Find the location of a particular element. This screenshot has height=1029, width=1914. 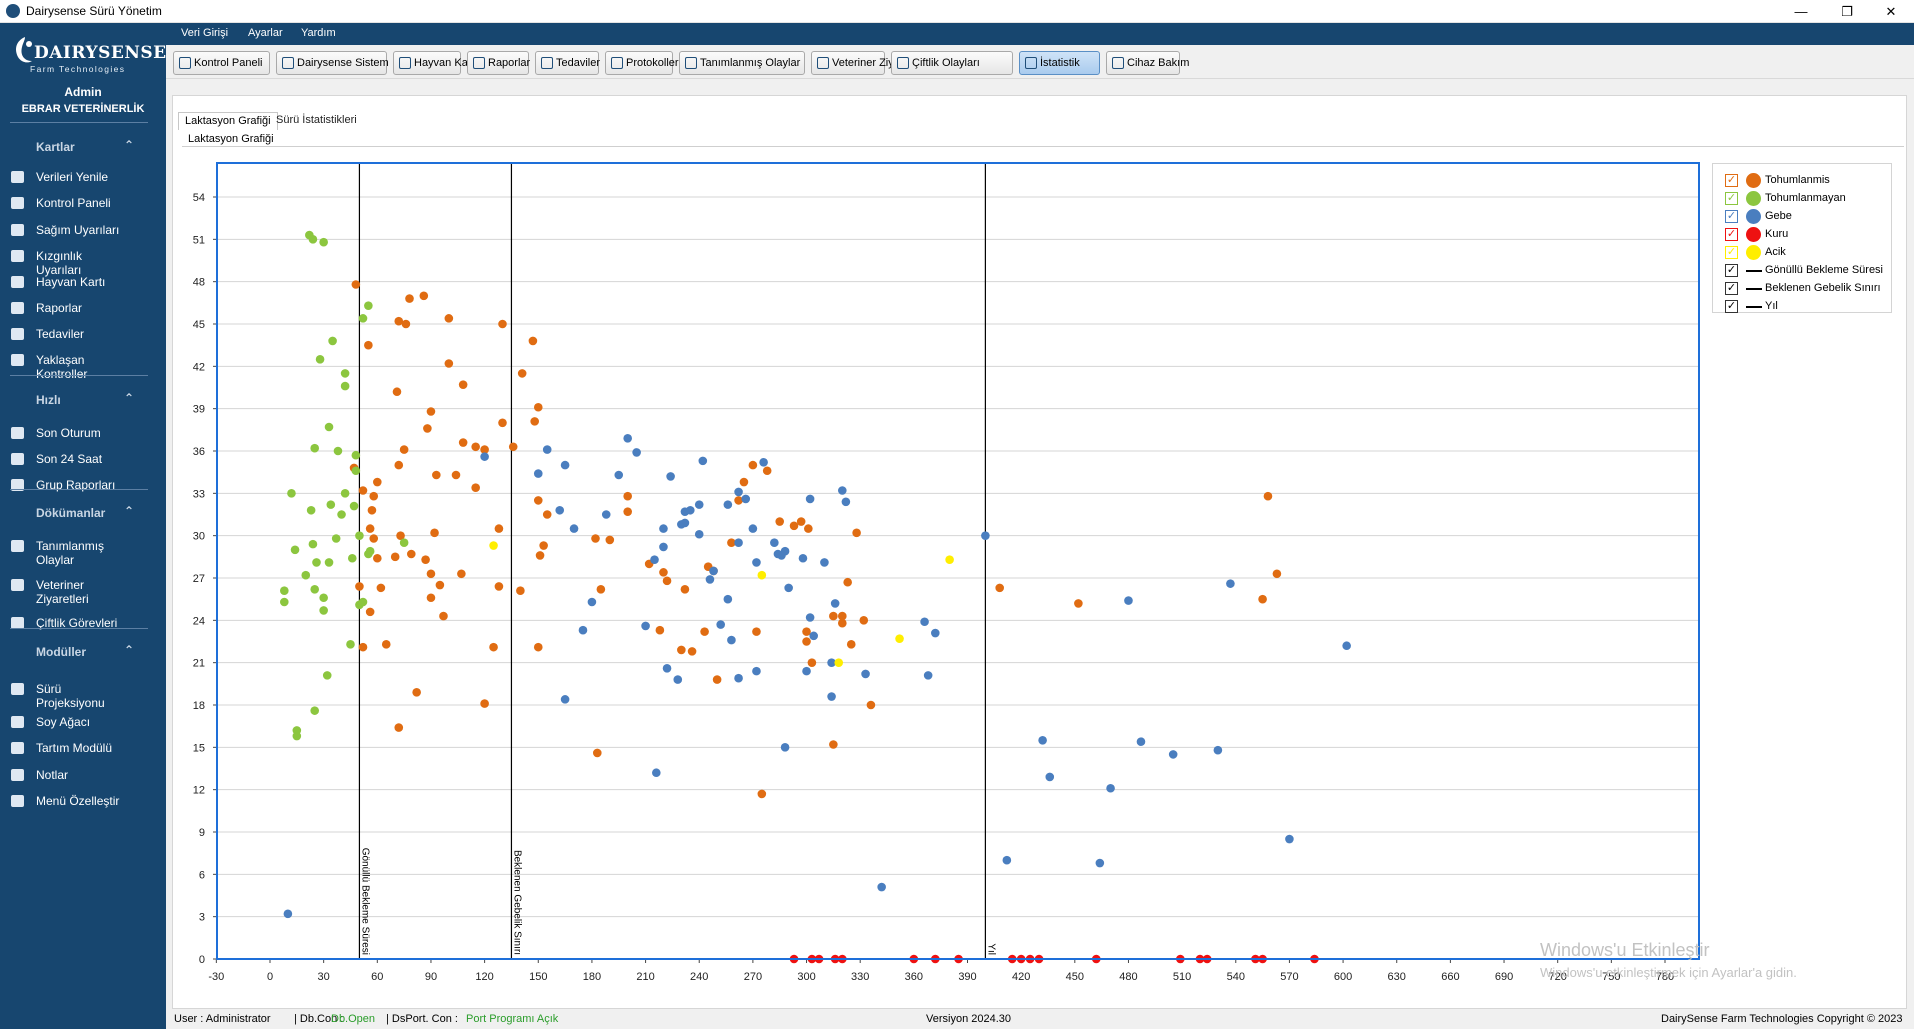

toolbar-istatistik-button: İstatistik is located at coordinates (1059, 63).